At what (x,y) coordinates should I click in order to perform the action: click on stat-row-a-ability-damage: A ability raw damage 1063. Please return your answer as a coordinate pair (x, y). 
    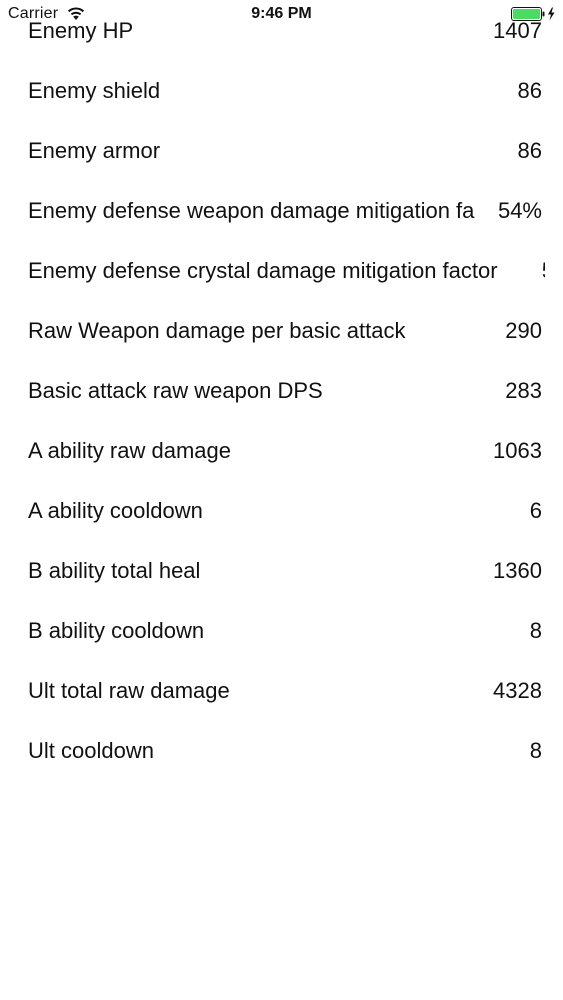
    Looking at the image, I should click on (281, 451).